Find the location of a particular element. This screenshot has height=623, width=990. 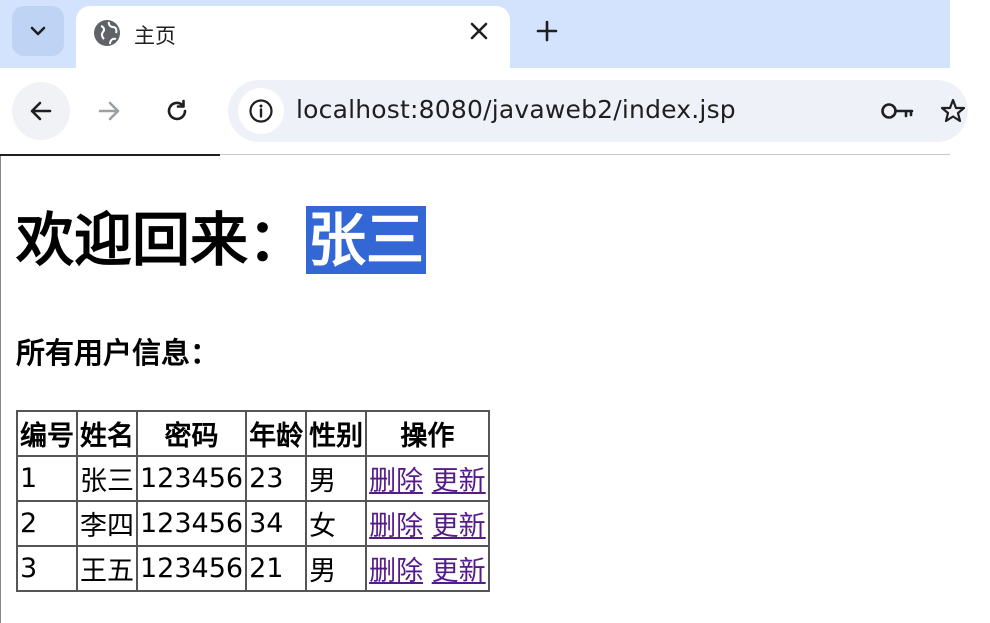

header-age: 年龄 is located at coordinates (276, 433).